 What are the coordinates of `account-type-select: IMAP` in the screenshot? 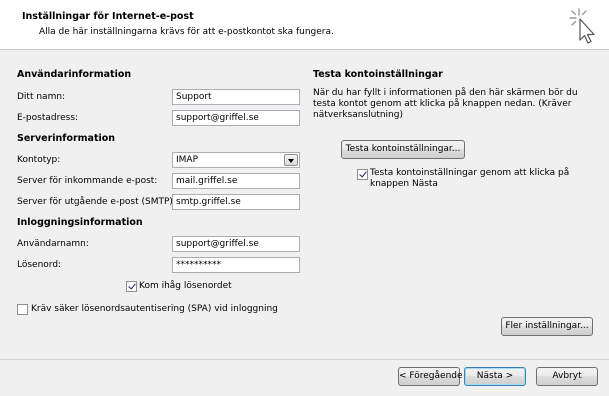 It's located at (236, 160).